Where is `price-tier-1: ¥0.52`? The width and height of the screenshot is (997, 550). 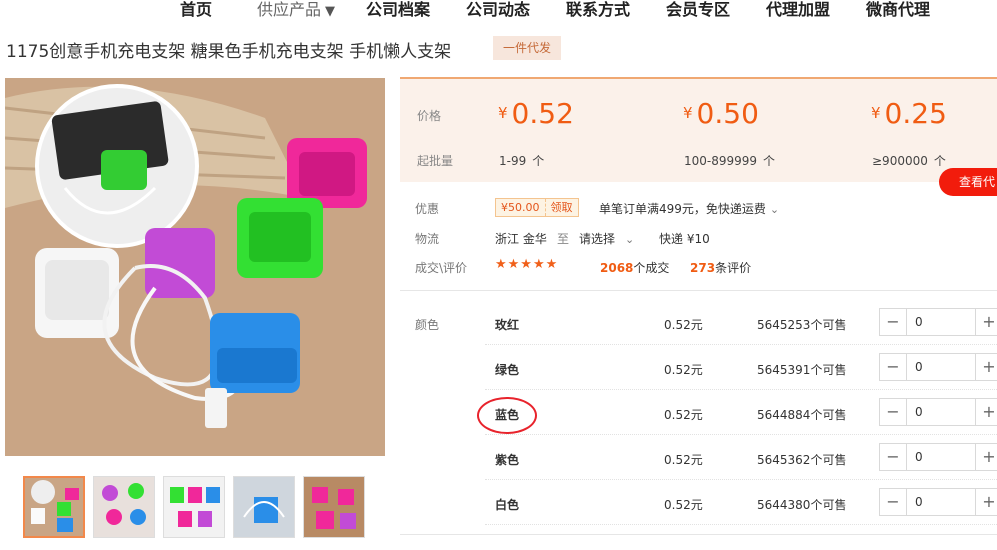 price-tier-1: ¥0.52 is located at coordinates (536, 113).